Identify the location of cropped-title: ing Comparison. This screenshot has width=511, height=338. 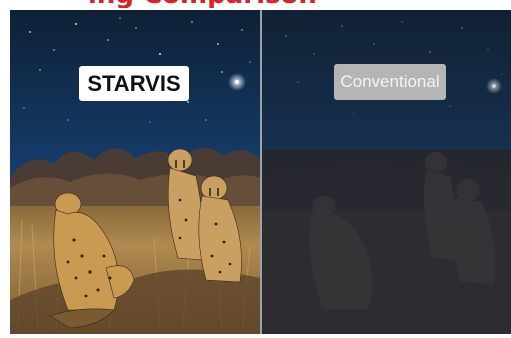
(253, 4).